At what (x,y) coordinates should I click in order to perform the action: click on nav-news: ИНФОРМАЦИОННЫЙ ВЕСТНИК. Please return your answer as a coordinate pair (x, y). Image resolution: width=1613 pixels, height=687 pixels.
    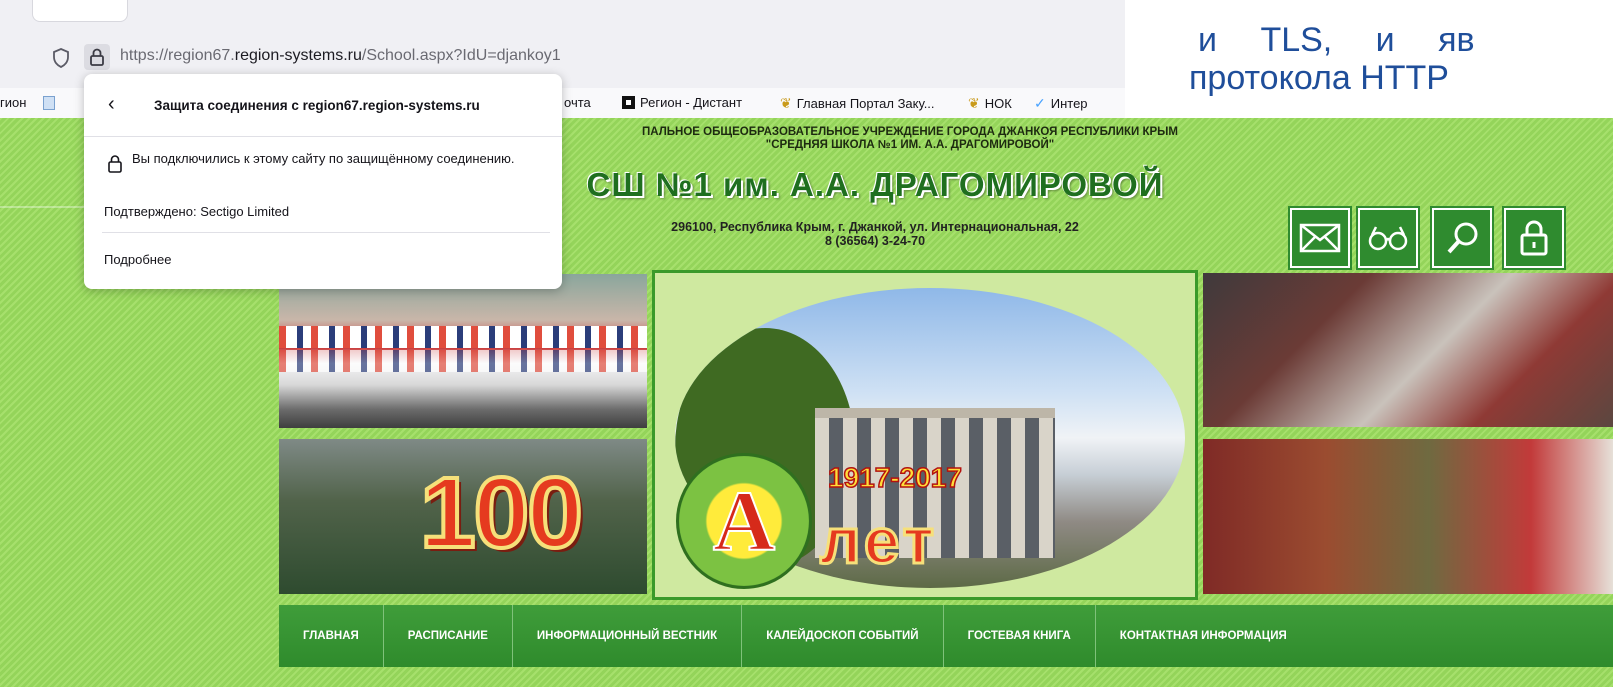
    Looking at the image, I should click on (628, 636).